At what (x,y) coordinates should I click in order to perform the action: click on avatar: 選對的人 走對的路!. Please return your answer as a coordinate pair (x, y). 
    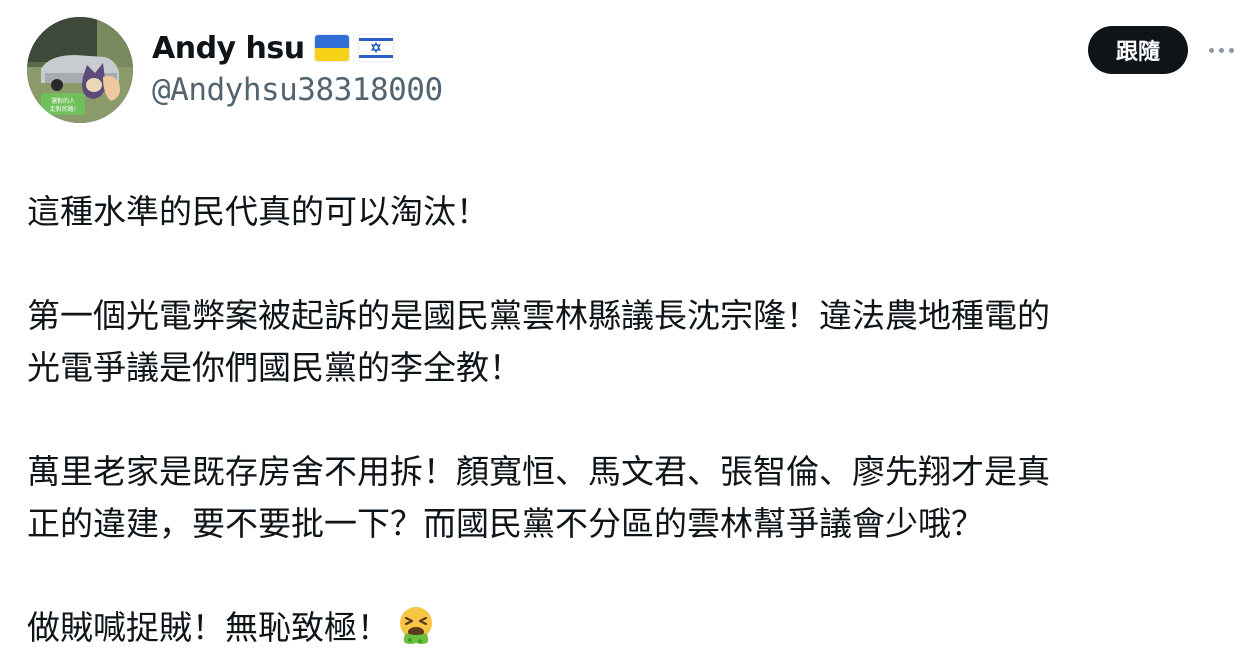
    Looking at the image, I should click on (80, 70).